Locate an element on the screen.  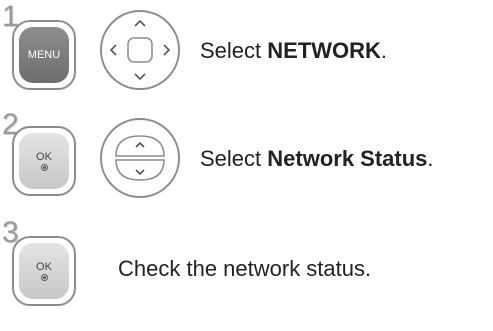
ok-button-step-3: OK is located at coordinates (44, 271).